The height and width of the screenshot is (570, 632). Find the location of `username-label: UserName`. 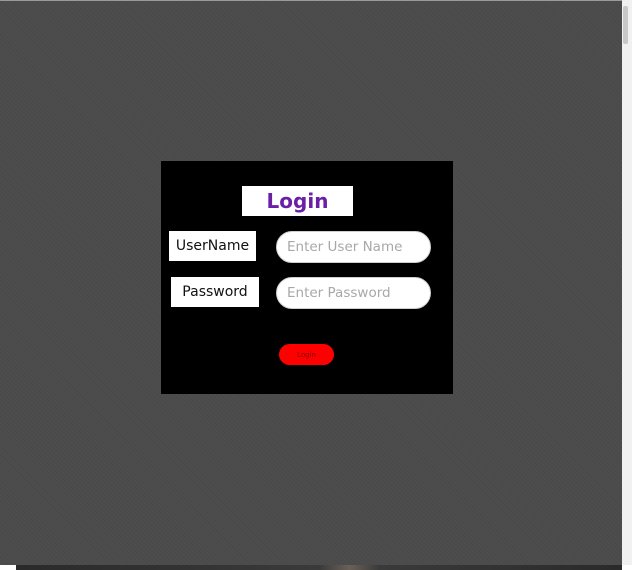

username-label: UserName is located at coordinates (212, 246).